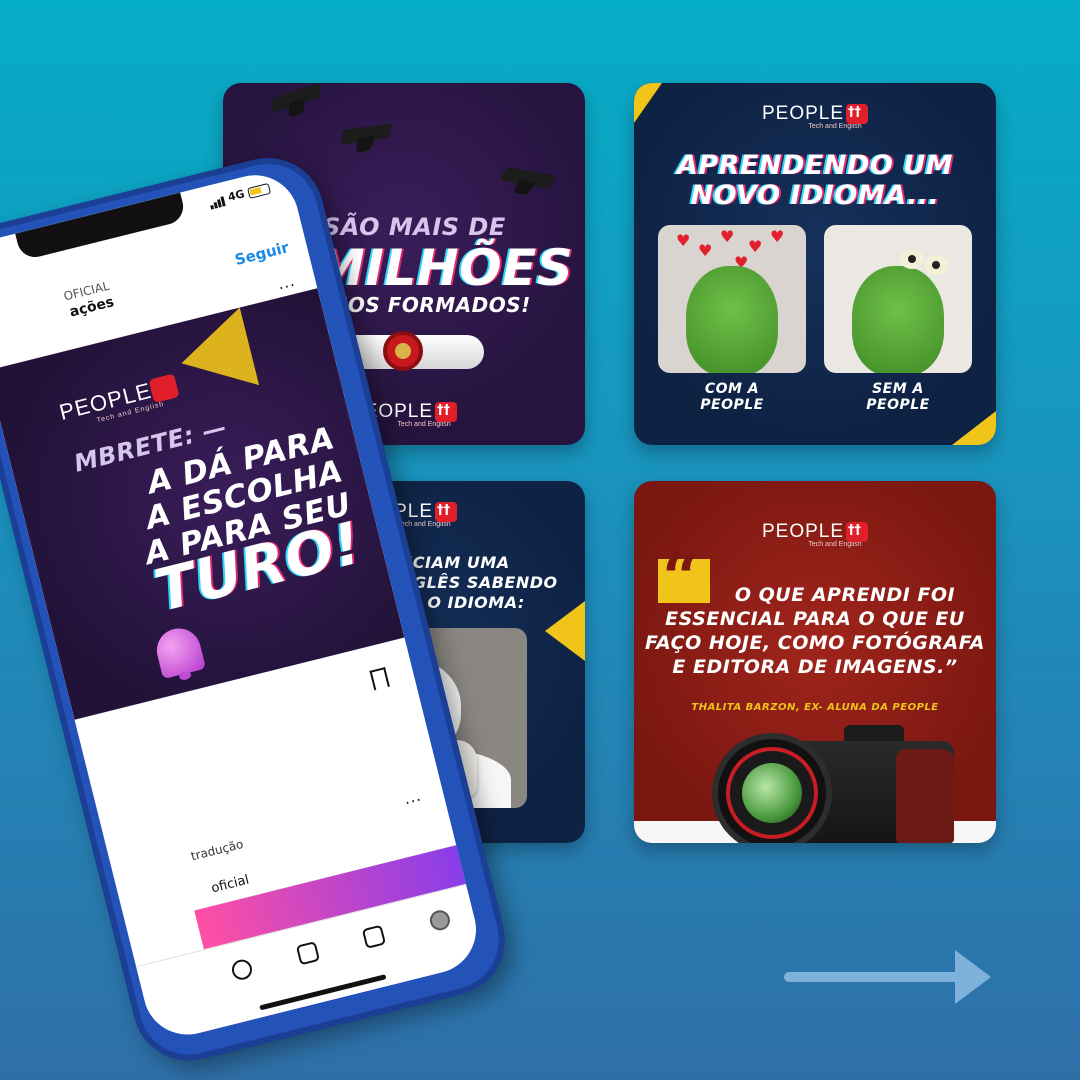  Describe the element at coordinates (403, 351) in the screenshot. I see `seal-icon` at that location.